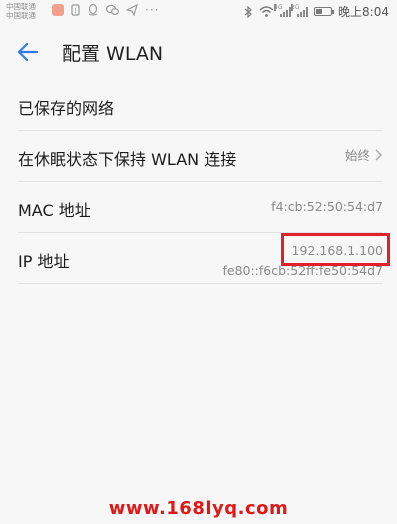  Describe the element at coordinates (363, 12) in the screenshot. I see `clock: 晚上8:04` at that location.